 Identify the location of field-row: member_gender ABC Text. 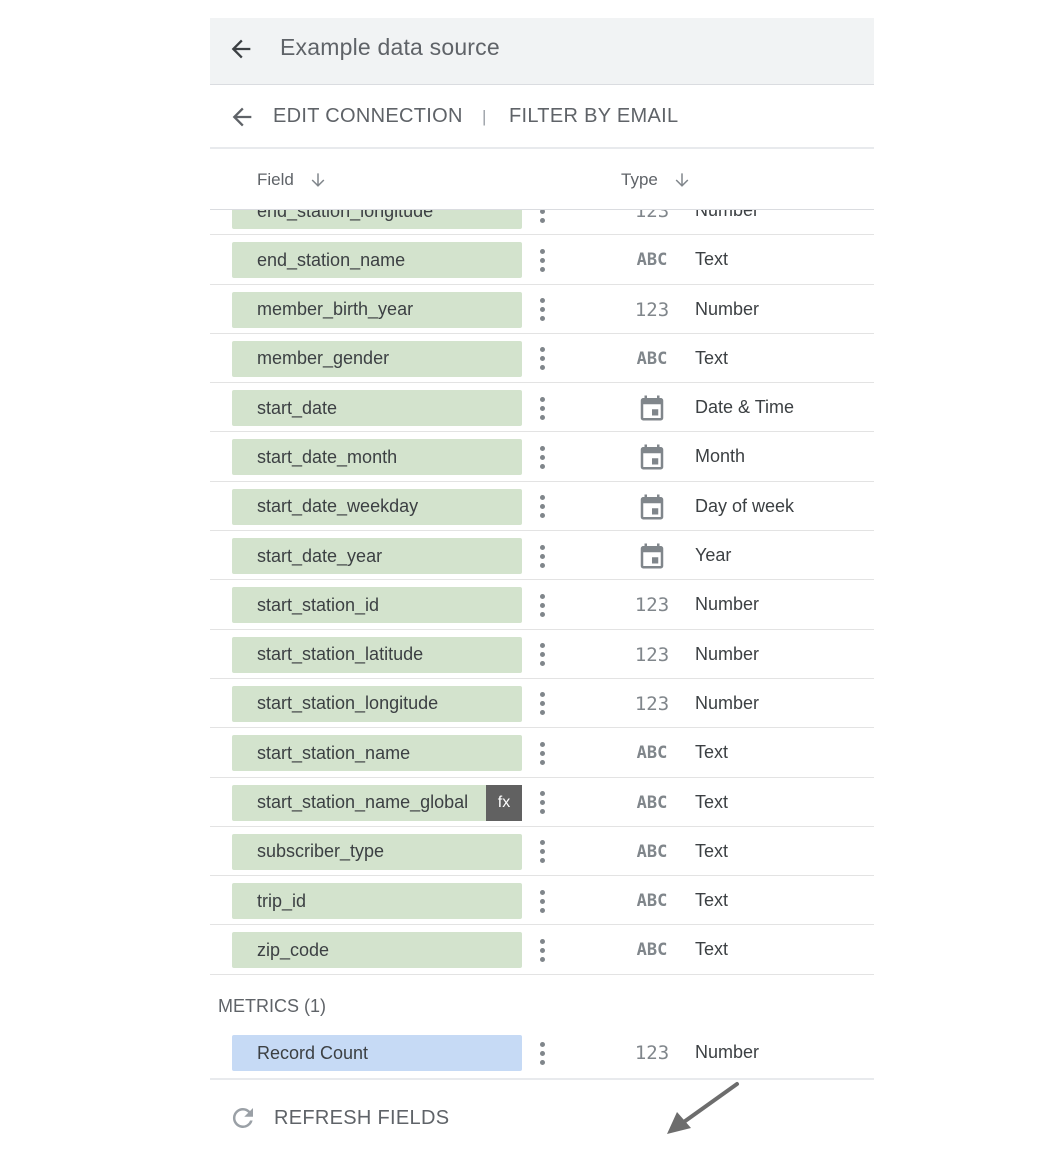
(542, 359).